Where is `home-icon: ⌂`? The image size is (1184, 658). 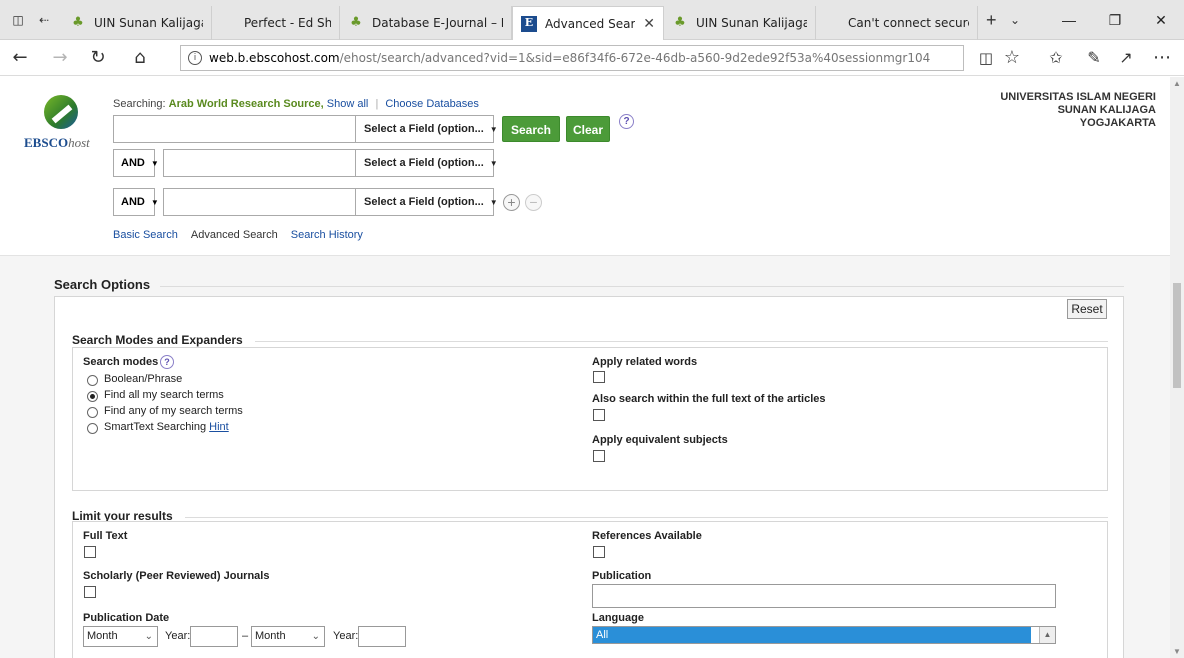
home-icon: ⌂ is located at coordinates (140, 58).